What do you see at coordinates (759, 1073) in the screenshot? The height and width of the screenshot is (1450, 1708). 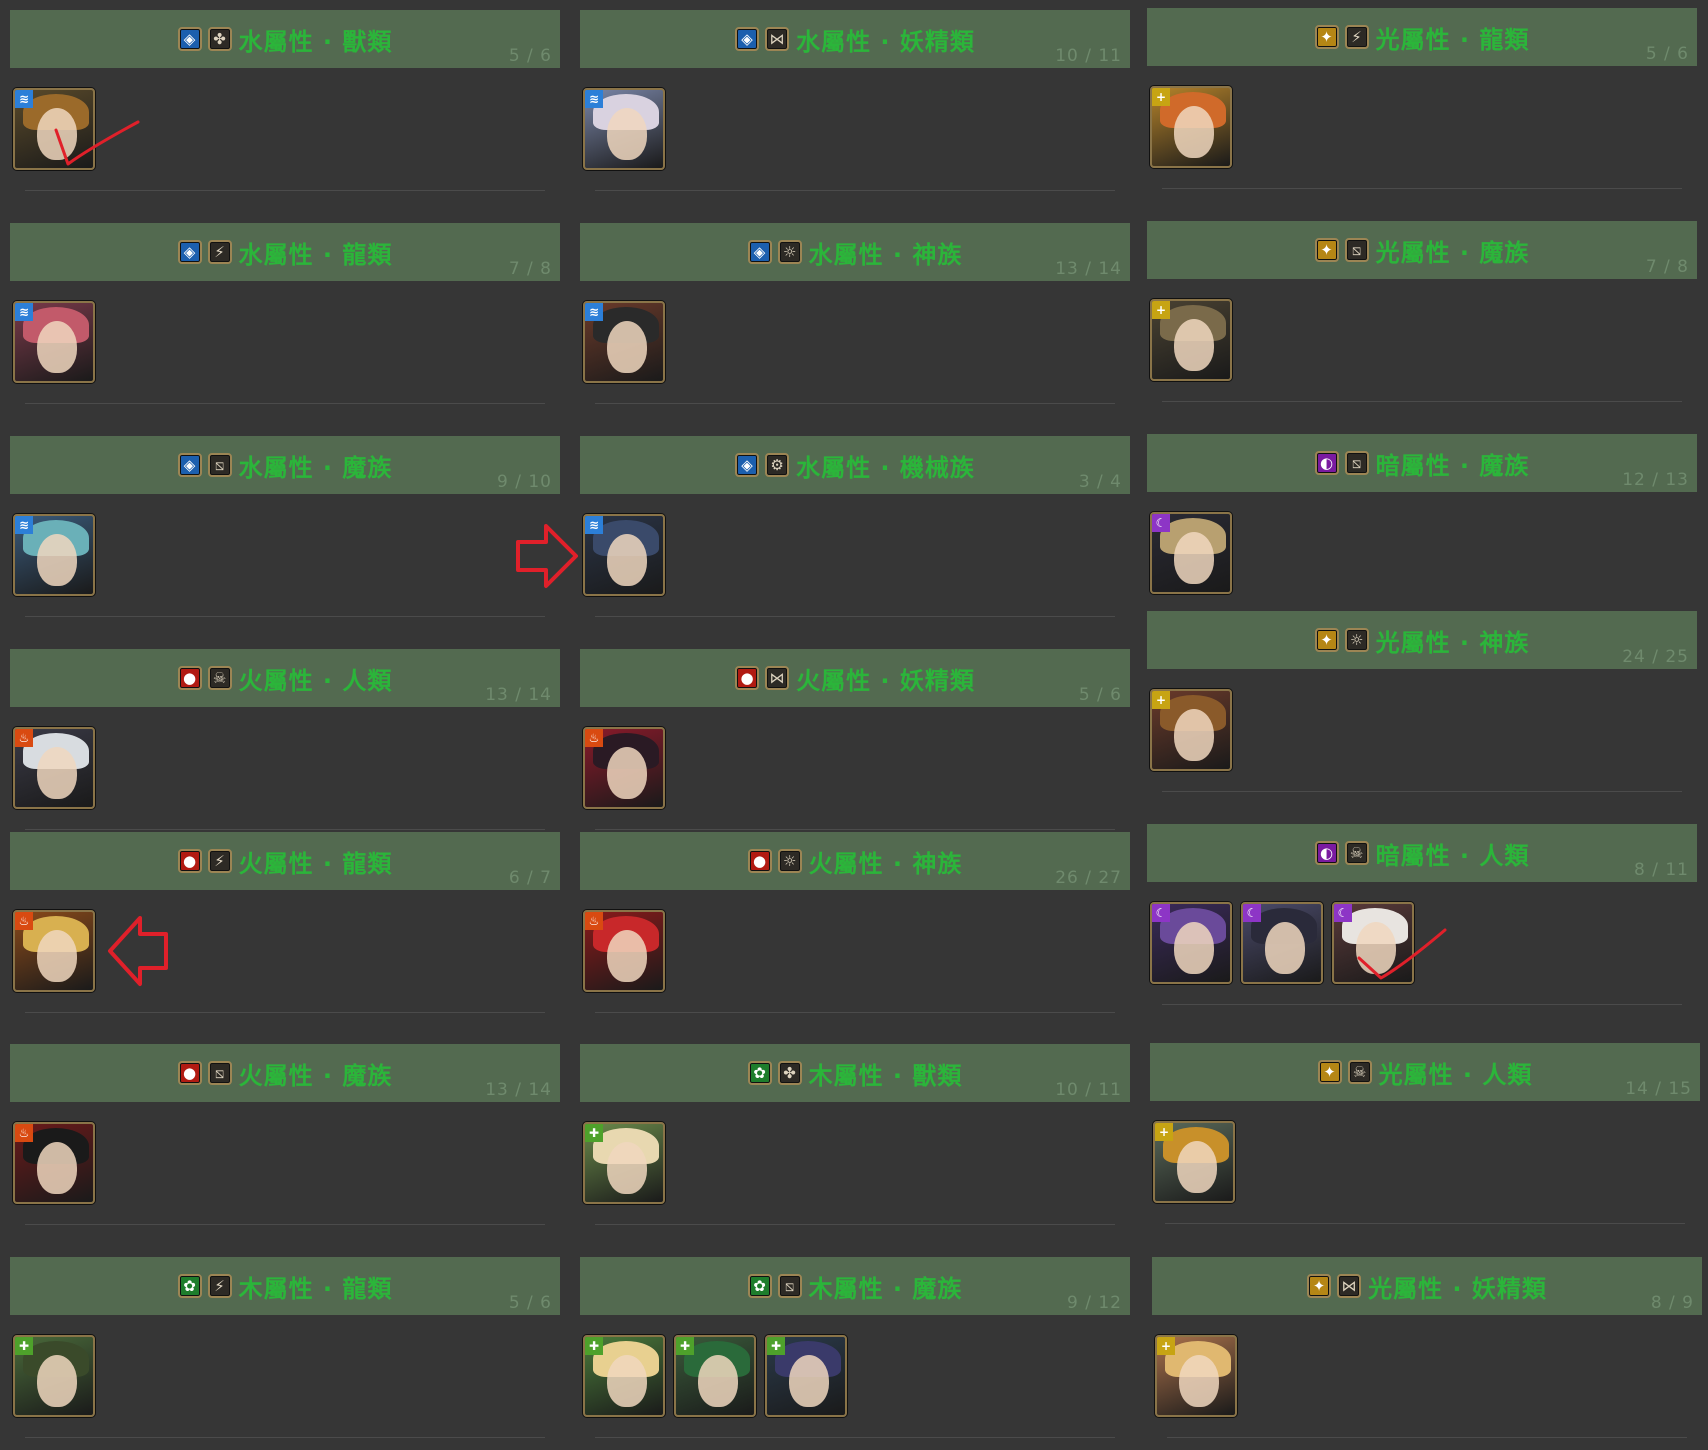 I see `wood-element-icon: ✿` at bounding box center [759, 1073].